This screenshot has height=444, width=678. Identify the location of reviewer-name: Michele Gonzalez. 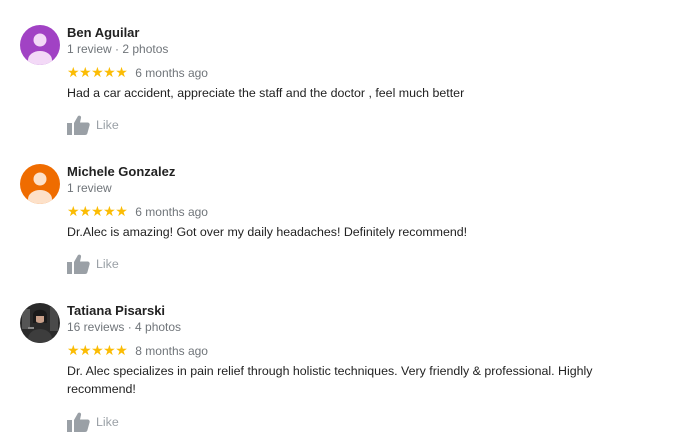
(121, 171).